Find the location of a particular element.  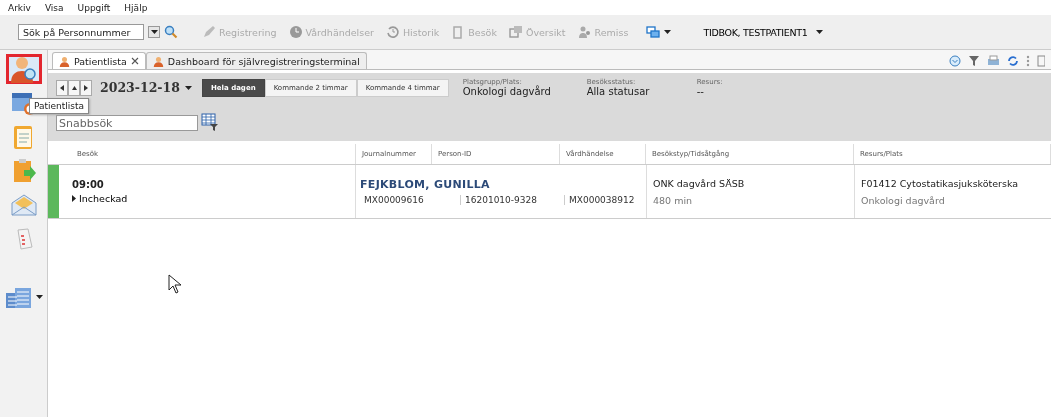

visit-type: ONK dagvård SÄSB is located at coordinates (699, 183).